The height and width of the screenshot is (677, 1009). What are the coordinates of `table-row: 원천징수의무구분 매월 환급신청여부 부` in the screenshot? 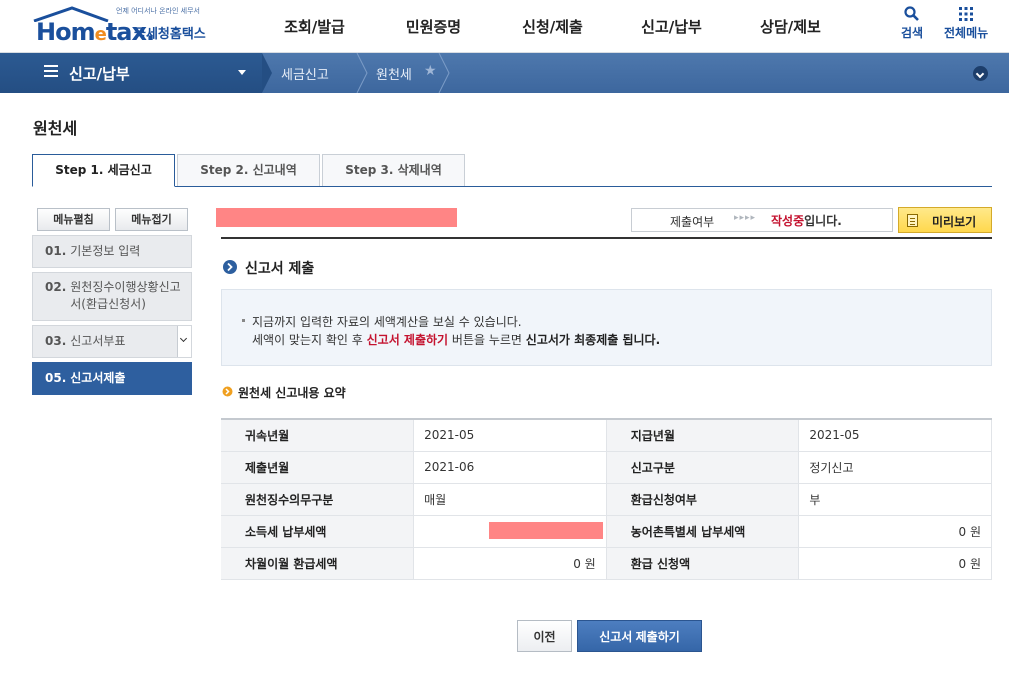 It's located at (606, 499).